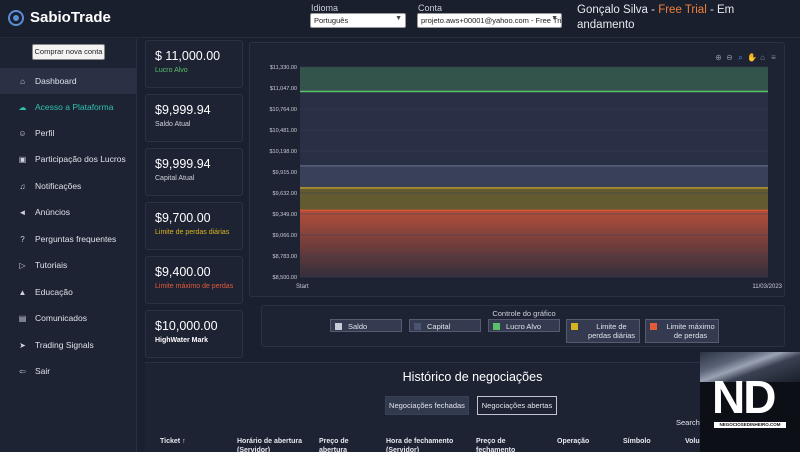  I want to click on question-icon: ?, so click(22, 239).